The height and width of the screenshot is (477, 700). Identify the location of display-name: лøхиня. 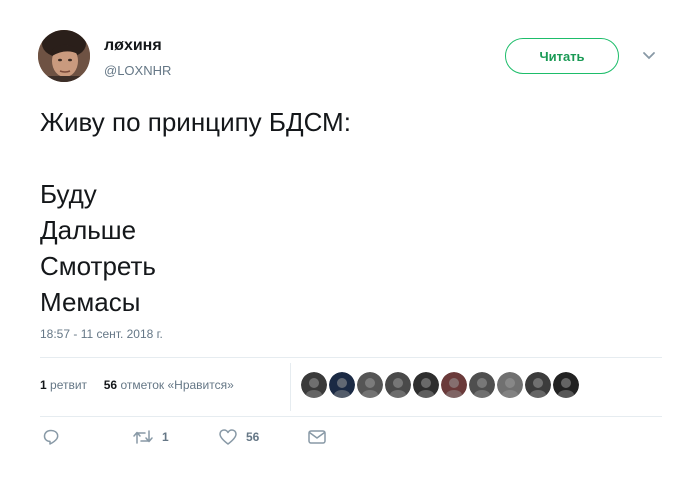
(133, 46).